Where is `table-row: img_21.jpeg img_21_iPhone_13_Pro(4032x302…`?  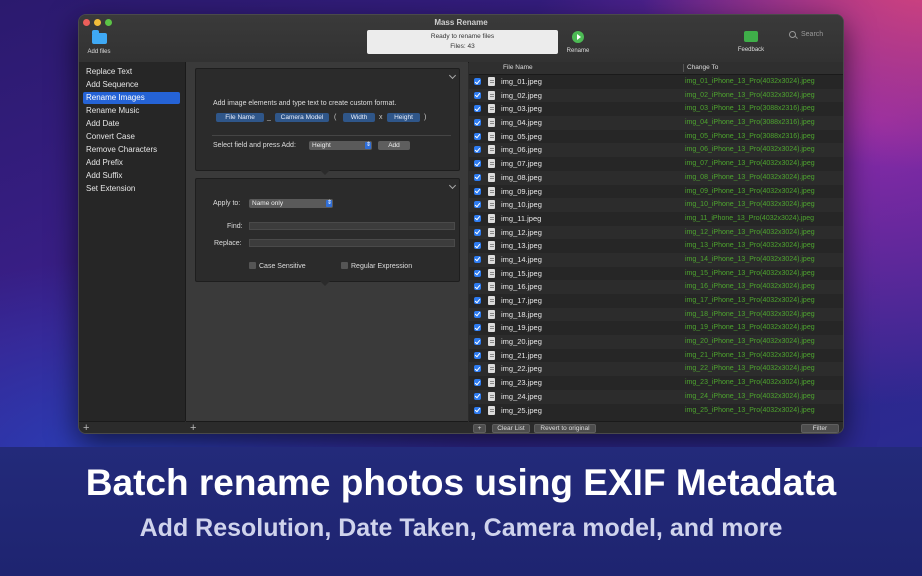 table-row: img_21.jpeg img_21_iPhone_13_Pro(4032x302… is located at coordinates (656, 356).